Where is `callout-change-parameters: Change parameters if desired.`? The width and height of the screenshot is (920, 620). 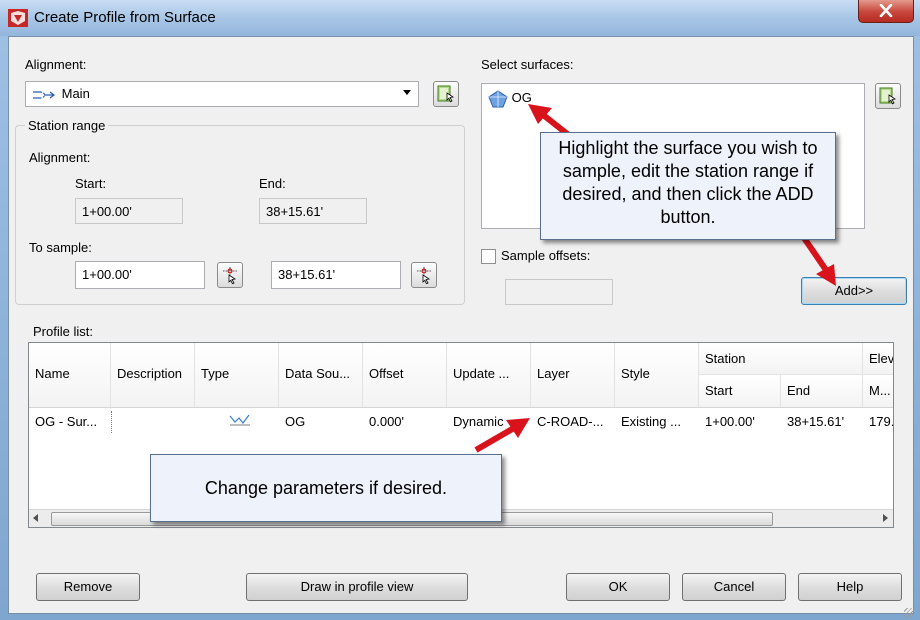
callout-change-parameters: Change parameters if desired. is located at coordinates (326, 488).